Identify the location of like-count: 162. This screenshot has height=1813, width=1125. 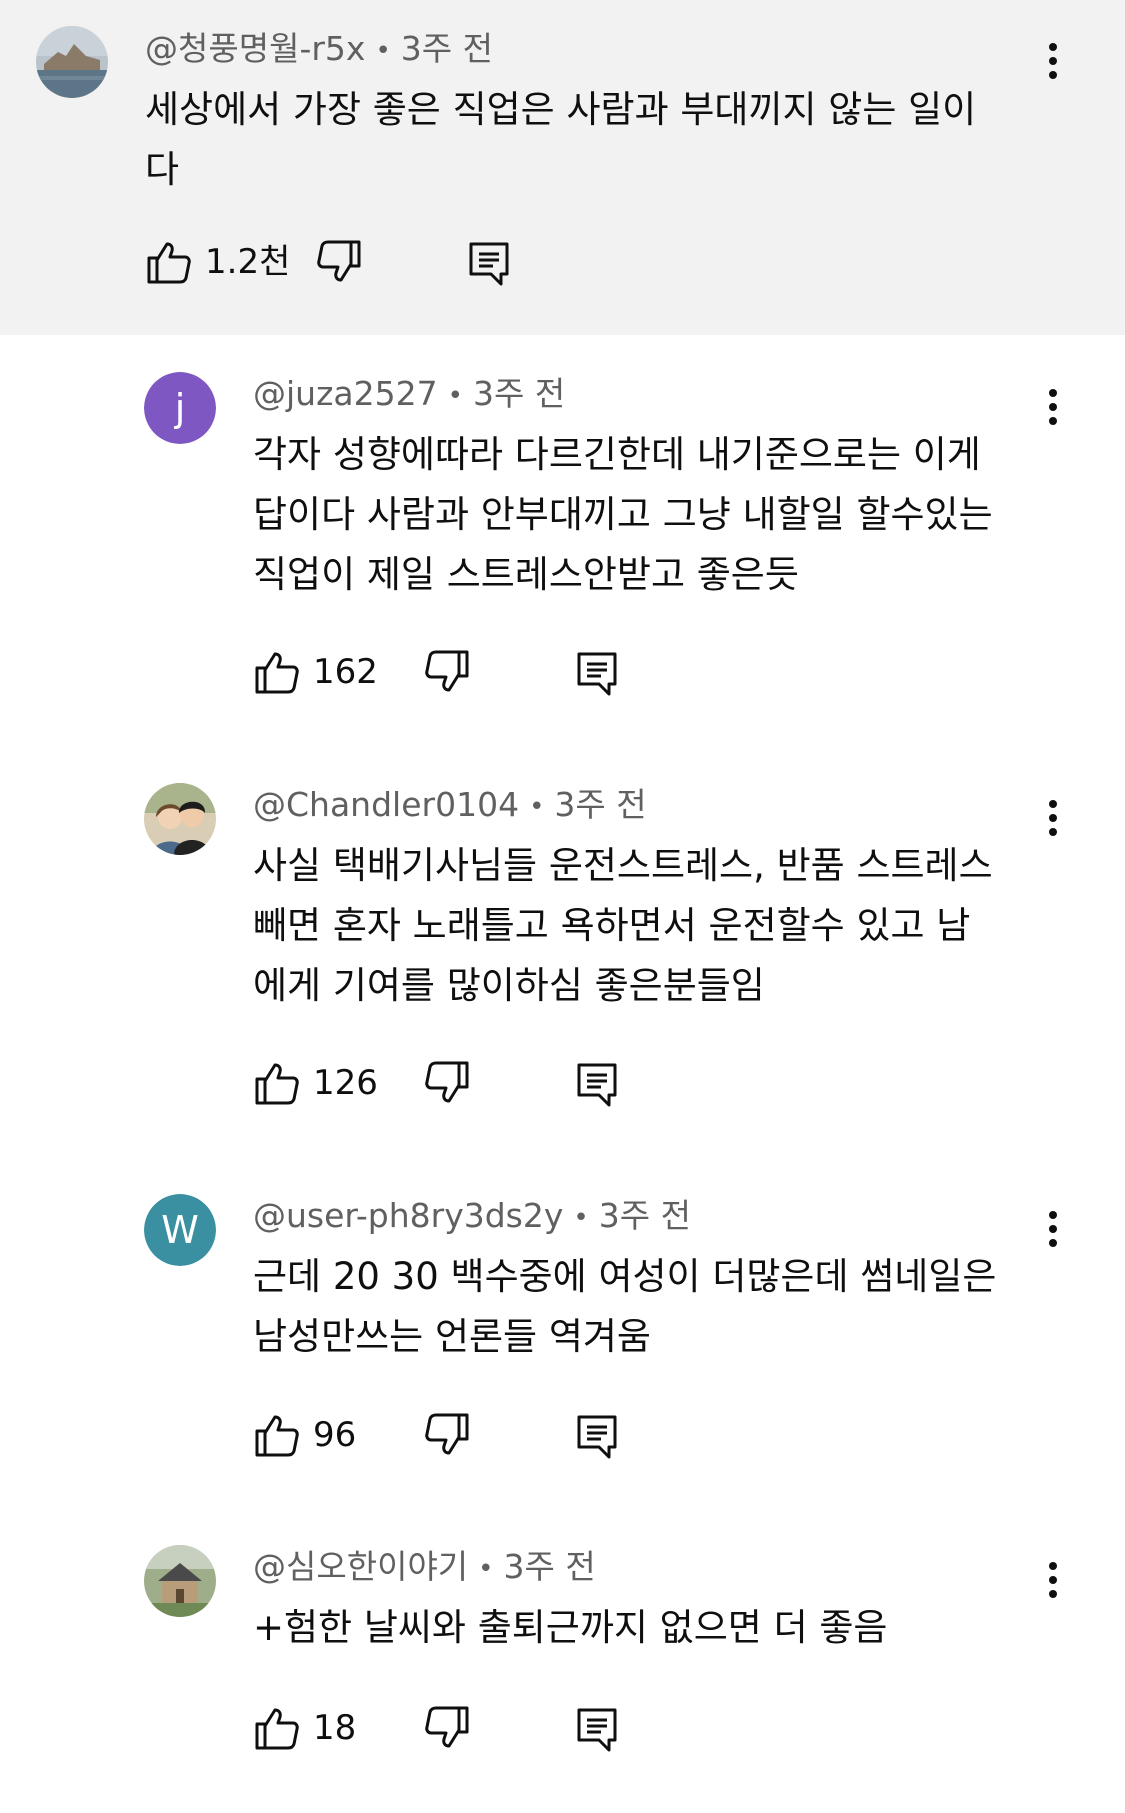
(345, 672).